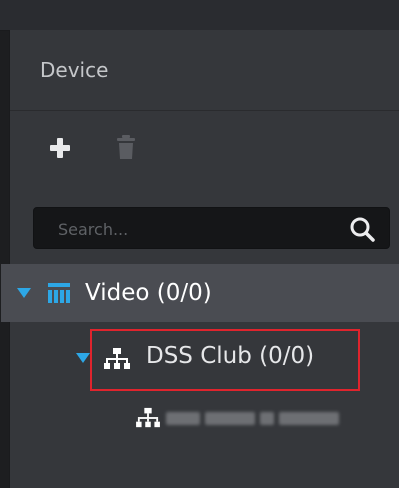 This screenshot has height=488, width=399. Describe the element at coordinates (193, 229) in the screenshot. I see `search-input` at that location.